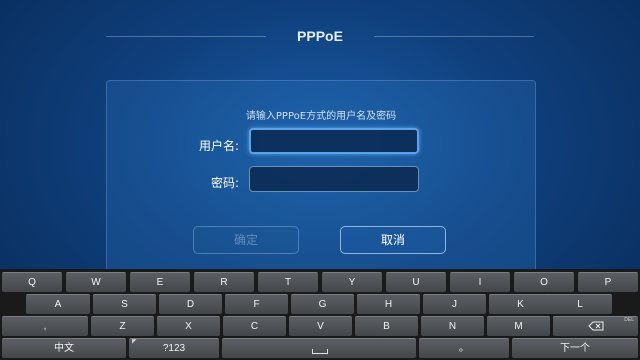 The width and height of the screenshot is (640, 360). What do you see at coordinates (122, 326) in the screenshot?
I see `key-z: Z` at bounding box center [122, 326].